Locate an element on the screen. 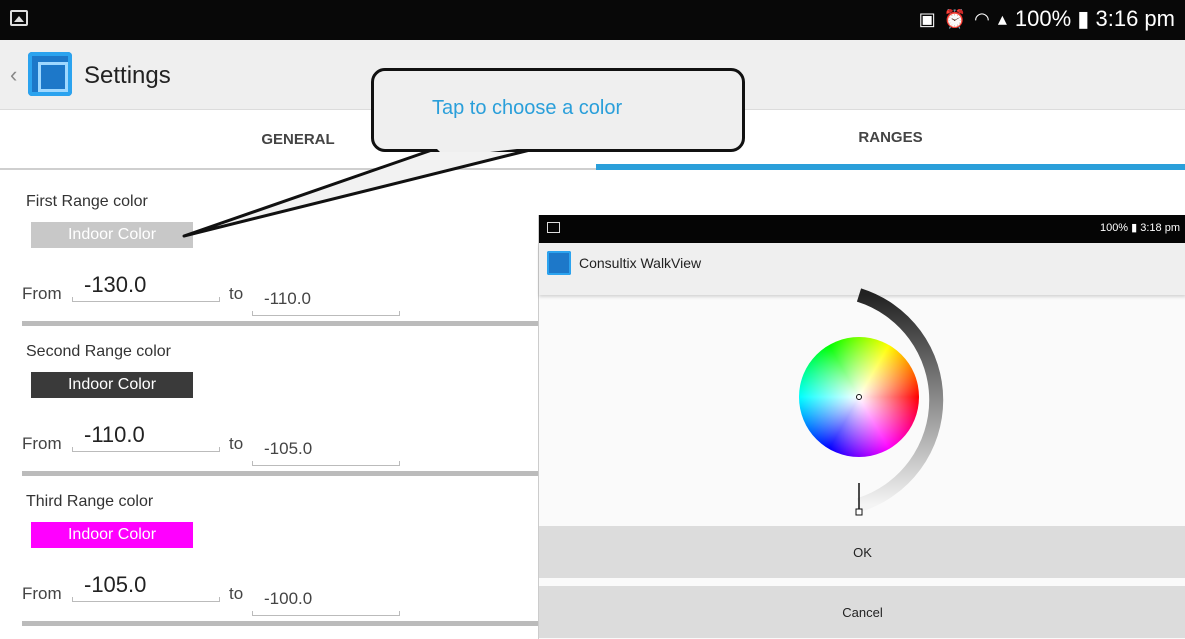 The width and height of the screenshot is (1185, 639). ok-button: OK is located at coordinates (862, 552).